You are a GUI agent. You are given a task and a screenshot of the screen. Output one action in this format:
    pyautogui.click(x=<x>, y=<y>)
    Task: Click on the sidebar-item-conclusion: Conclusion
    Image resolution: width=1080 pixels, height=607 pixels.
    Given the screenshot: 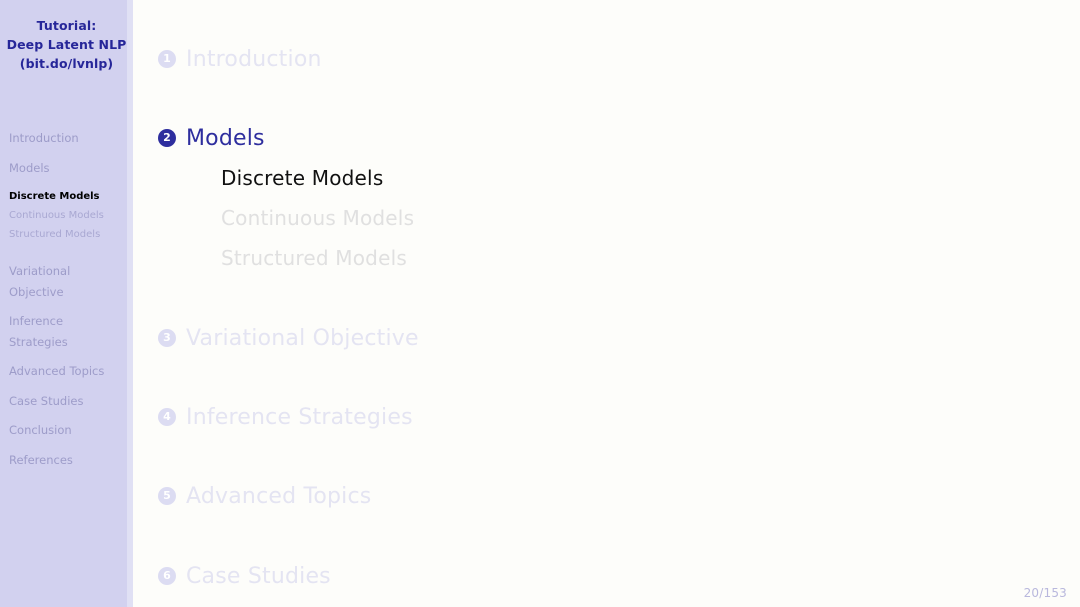 What is the action you would take?
    pyautogui.click(x=66, y=430)
    